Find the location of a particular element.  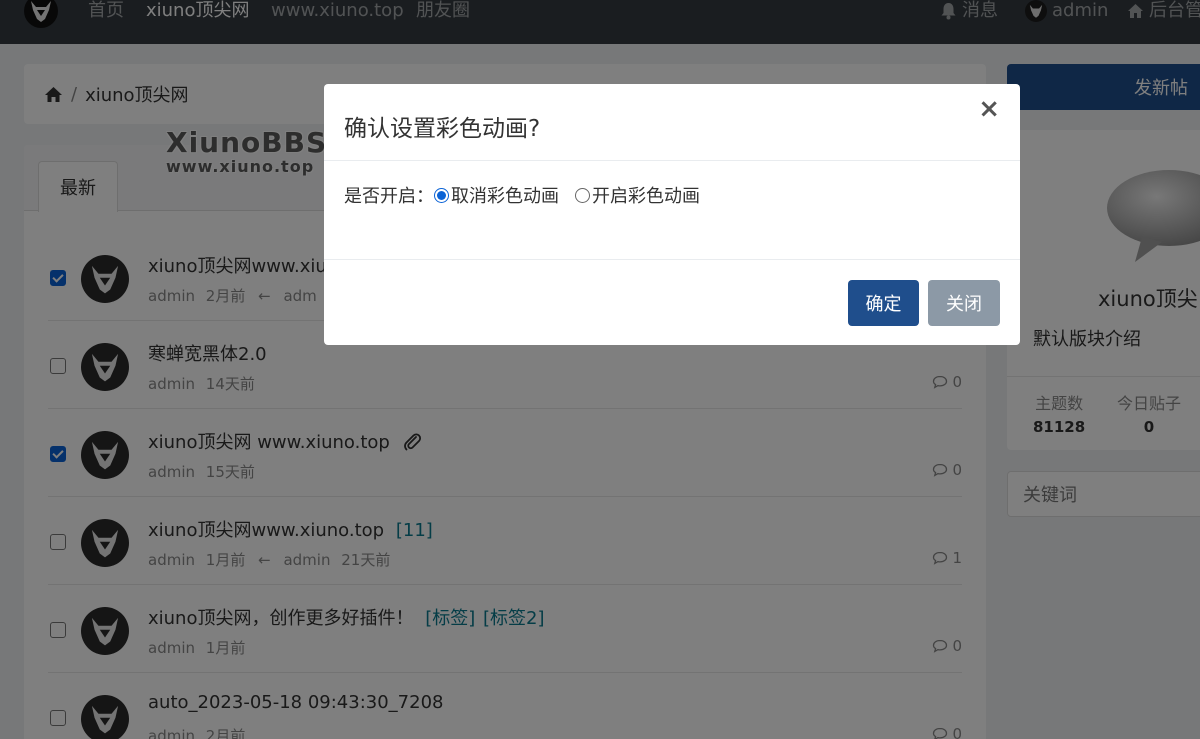

field-label: 是否开启： is located at coordinates (389, 196).